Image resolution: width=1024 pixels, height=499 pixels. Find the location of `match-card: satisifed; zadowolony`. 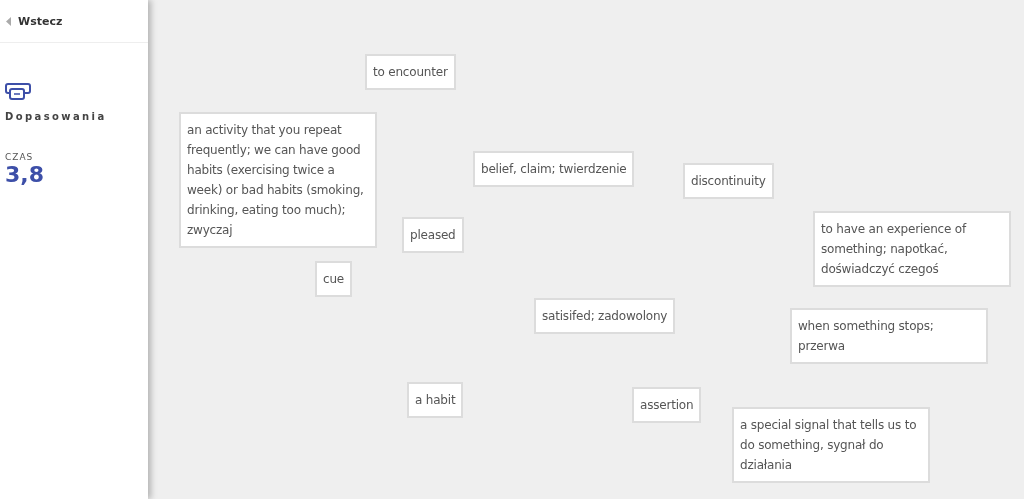

match-card: satisifed; zadowolony is located at coordinates (605, 316).